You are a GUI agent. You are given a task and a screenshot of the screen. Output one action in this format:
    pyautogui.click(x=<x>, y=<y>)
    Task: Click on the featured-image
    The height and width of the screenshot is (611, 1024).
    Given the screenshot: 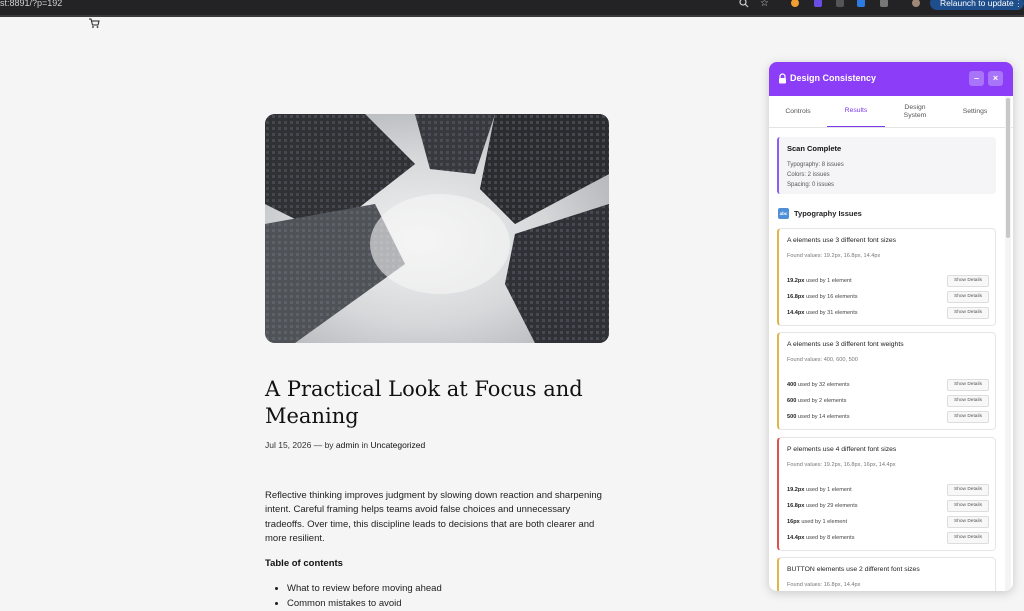 What is the action you would take?
    pyautogui.click(x=437, y=228)
    